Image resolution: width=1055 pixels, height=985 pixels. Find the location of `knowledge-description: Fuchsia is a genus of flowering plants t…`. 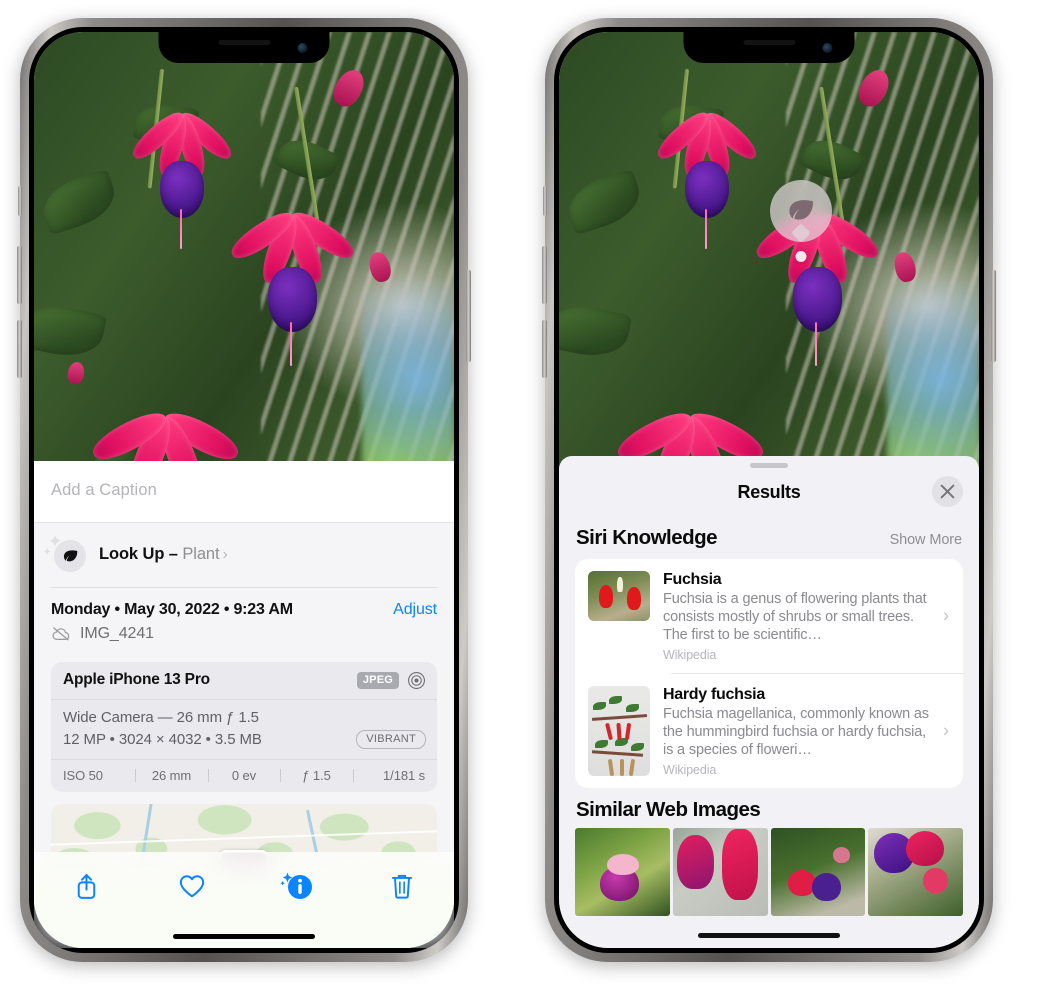

knowledge-description: Fuchsia is a genus of flowering plants t… is located at coordinates (795, 617).